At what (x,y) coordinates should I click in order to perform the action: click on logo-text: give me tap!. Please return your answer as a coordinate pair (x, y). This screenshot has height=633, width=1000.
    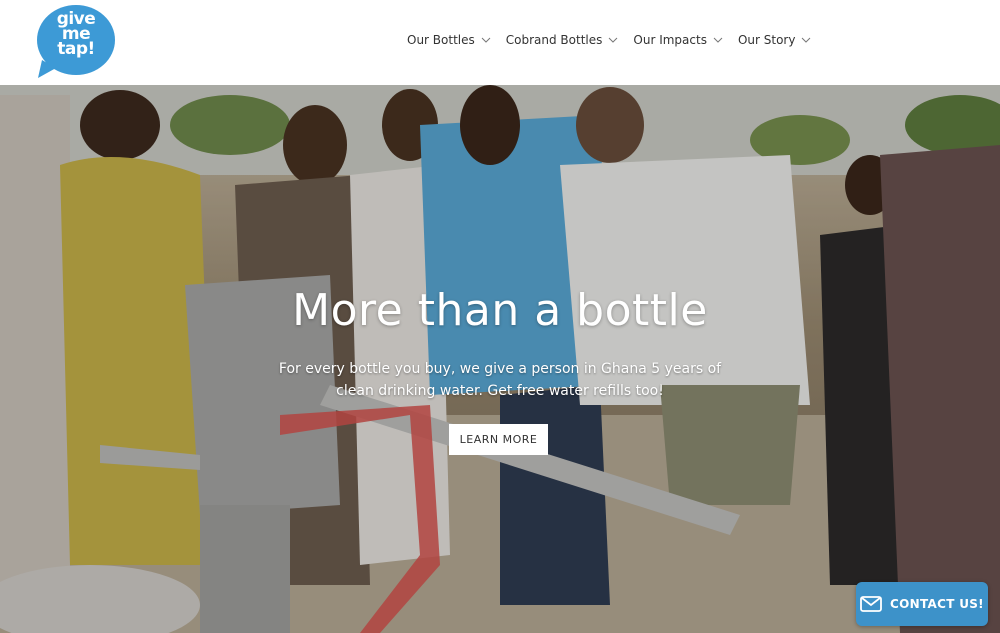
    Looking at the image, I should click on (76, 34).